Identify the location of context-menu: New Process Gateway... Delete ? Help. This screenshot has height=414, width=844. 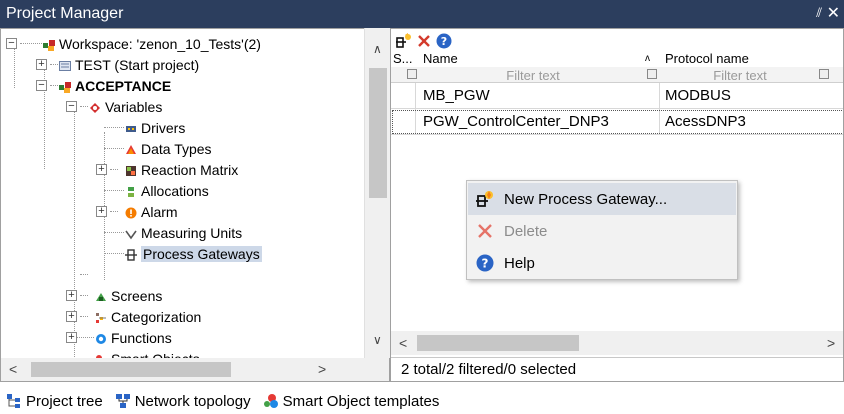
(602, 230).